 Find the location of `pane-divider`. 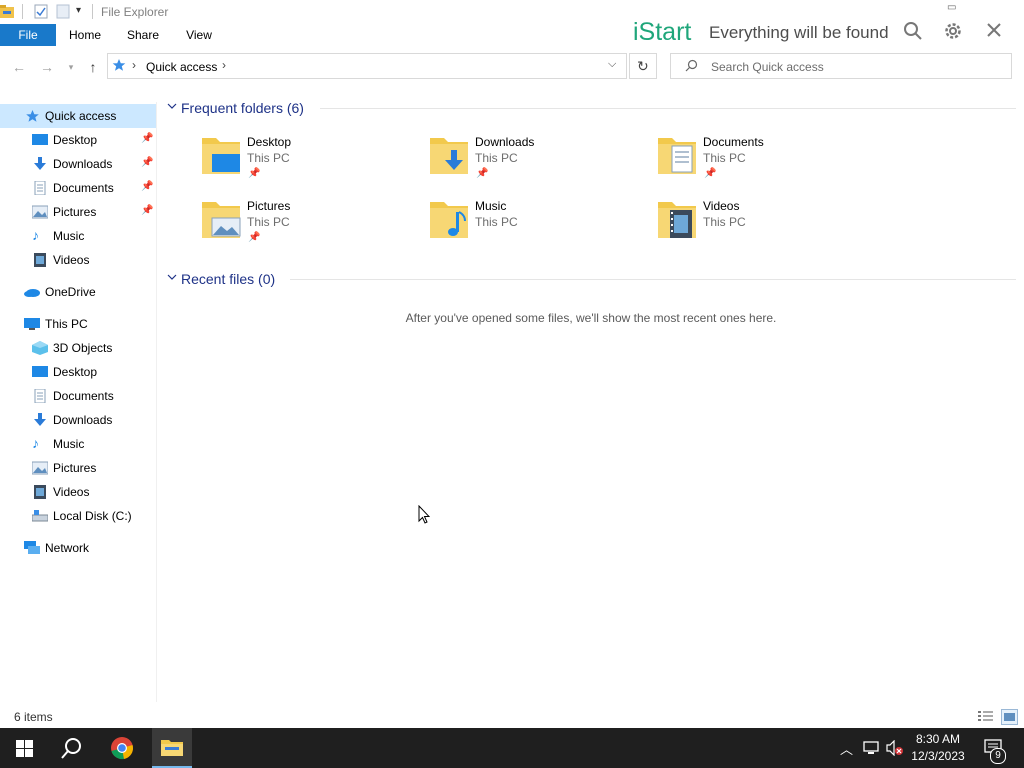

pane-divider is located at coordinates (156, 402).